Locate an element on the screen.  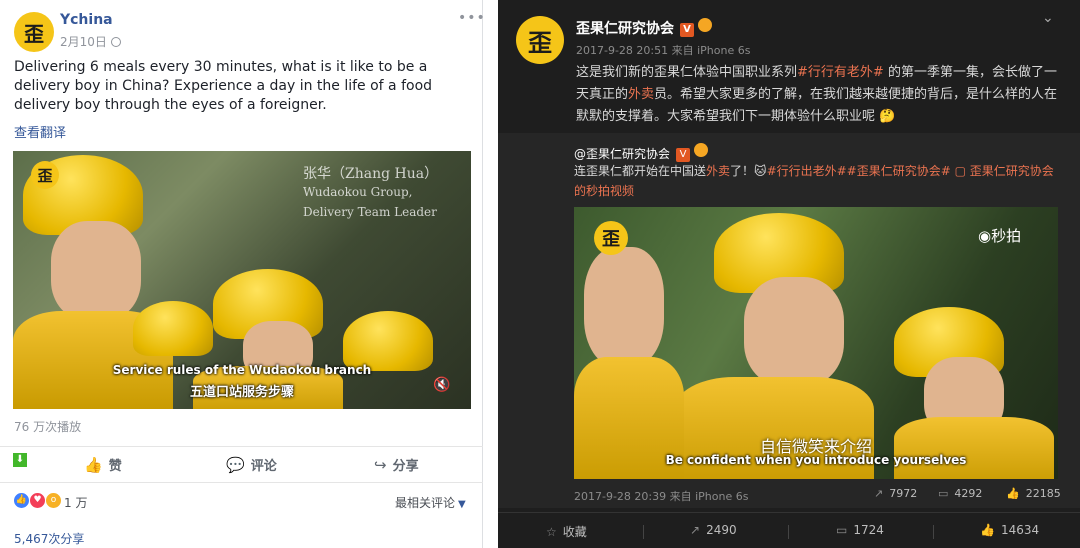
comment-button: 💬 评论 is located at coordinates (251, 464).